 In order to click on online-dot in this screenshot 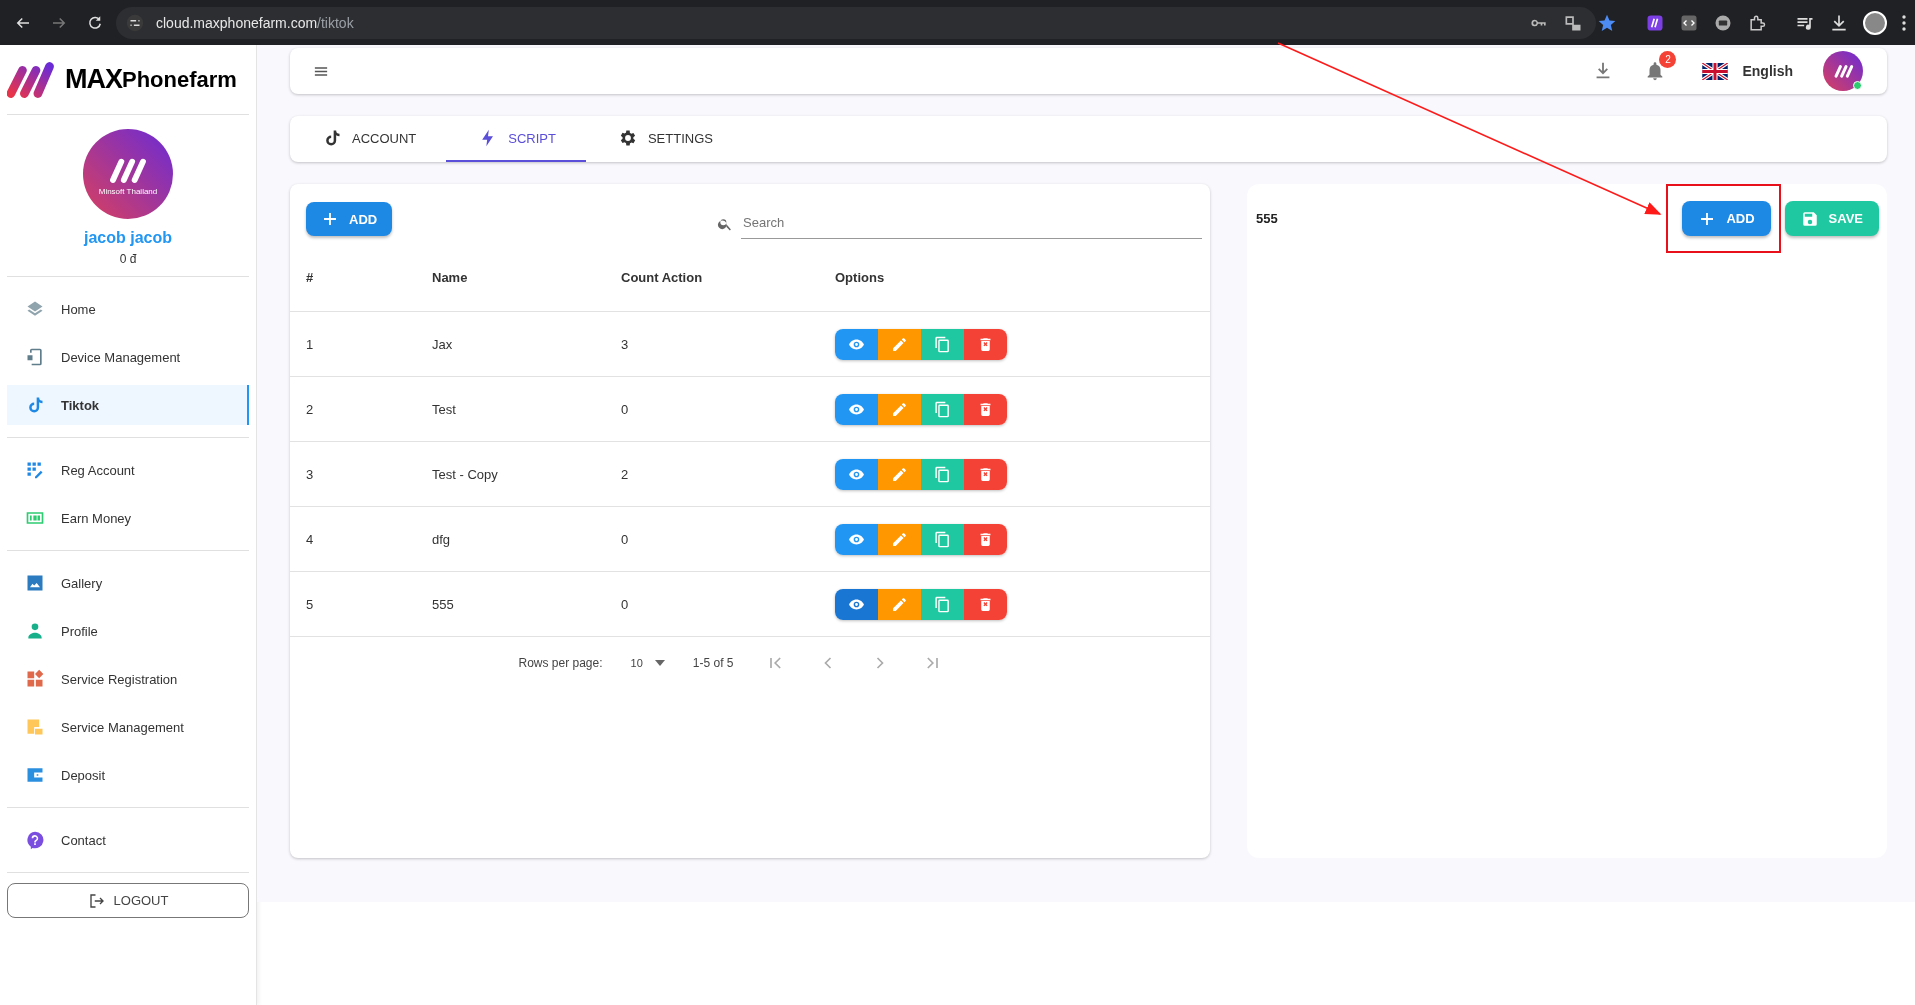, I will do `click(1857, 85)`.